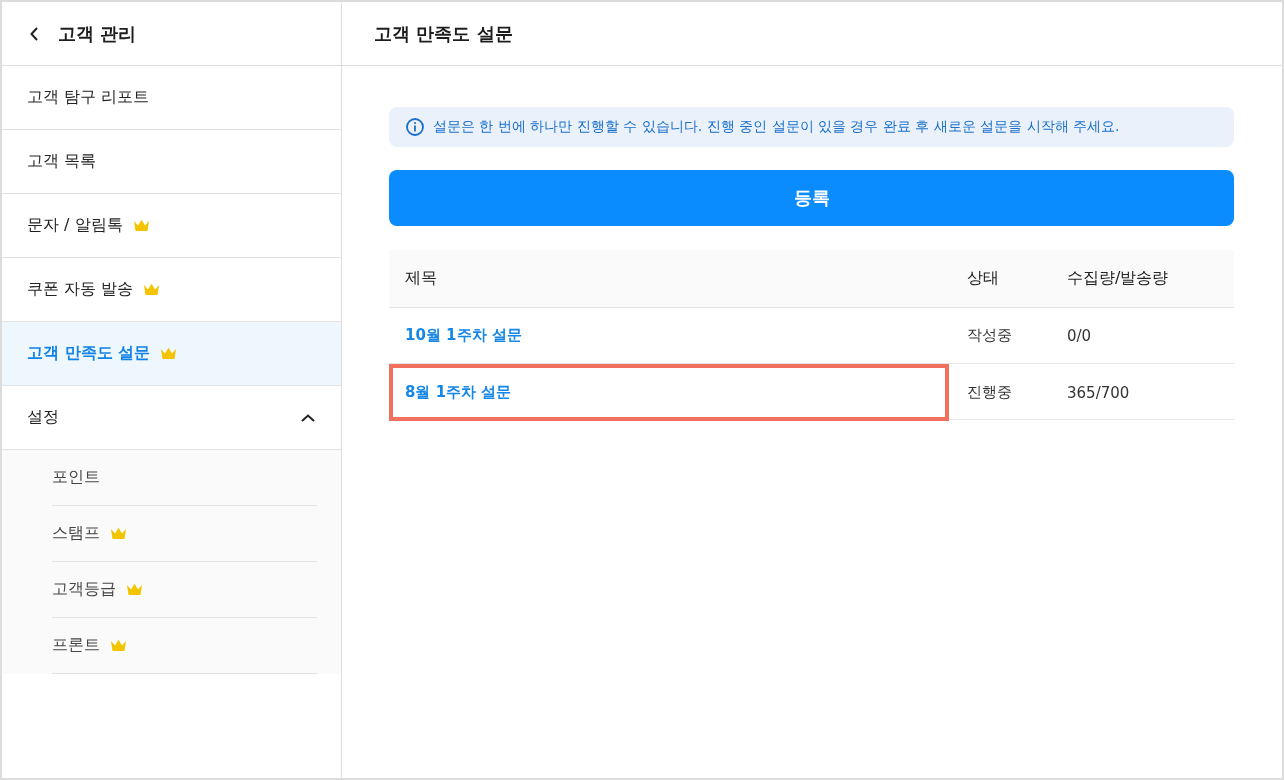 Image resolution: width=1284 pixels, height=780 pixels. Describe the element at coordinates (989, 392) in the screenshot. I see `status-cell-text: 진행중` at that location.